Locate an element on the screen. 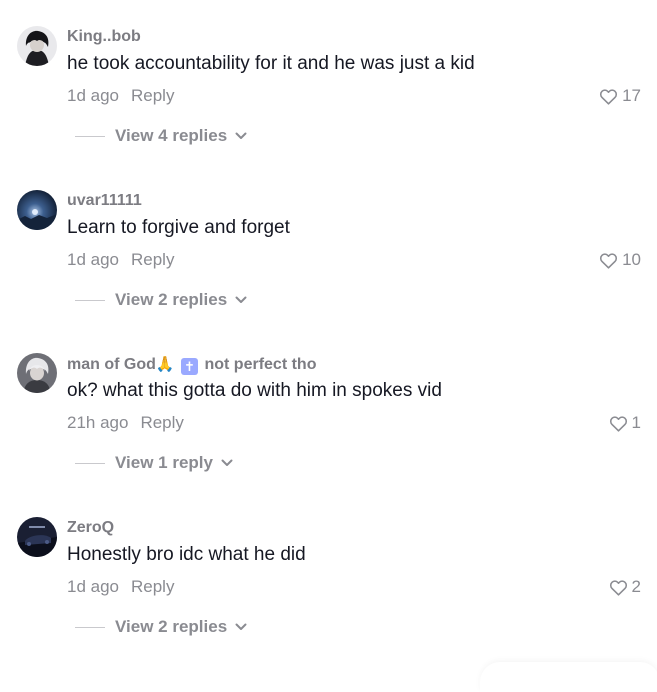 This screenshot has width=657, height=692. timestamp: 21h ago is located at coordinates (98, 422).